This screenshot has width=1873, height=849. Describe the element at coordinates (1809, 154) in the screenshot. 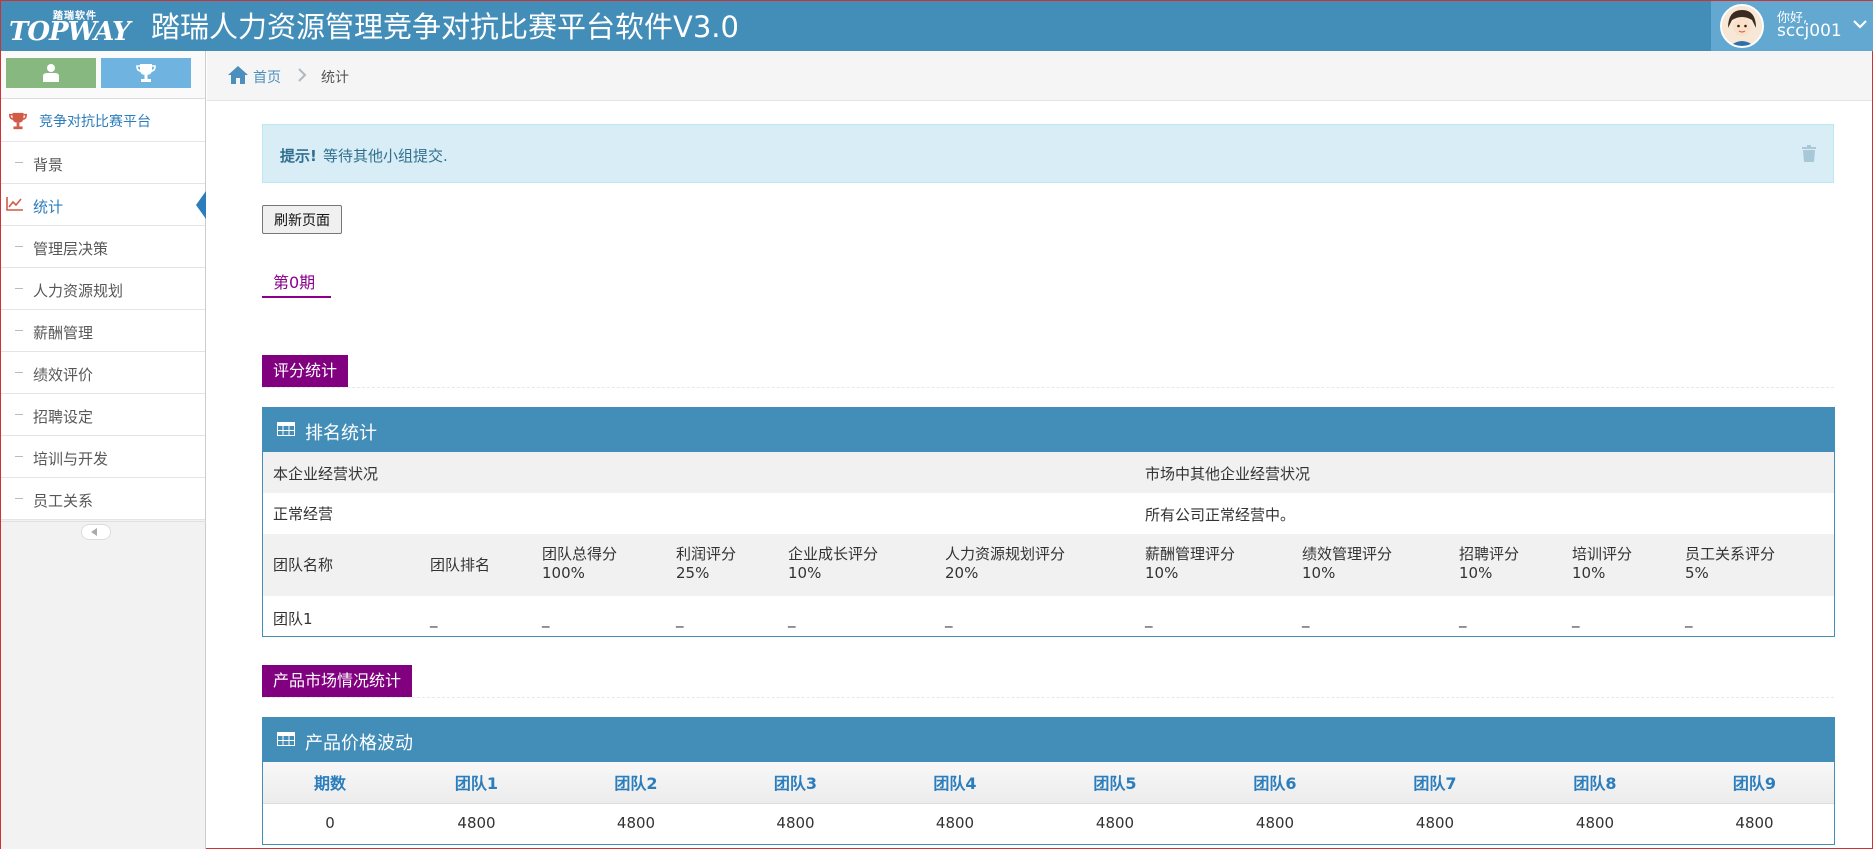

I see `trash-icon` at that location.